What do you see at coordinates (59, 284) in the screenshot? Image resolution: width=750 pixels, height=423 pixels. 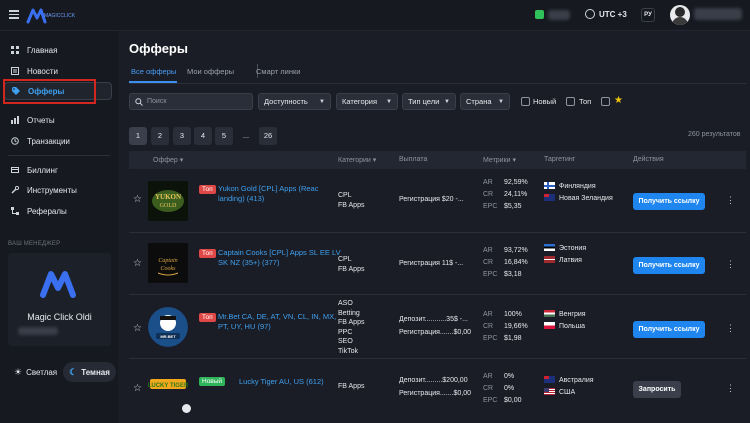 I see `manager-logo` at bounding box center [59, 284].